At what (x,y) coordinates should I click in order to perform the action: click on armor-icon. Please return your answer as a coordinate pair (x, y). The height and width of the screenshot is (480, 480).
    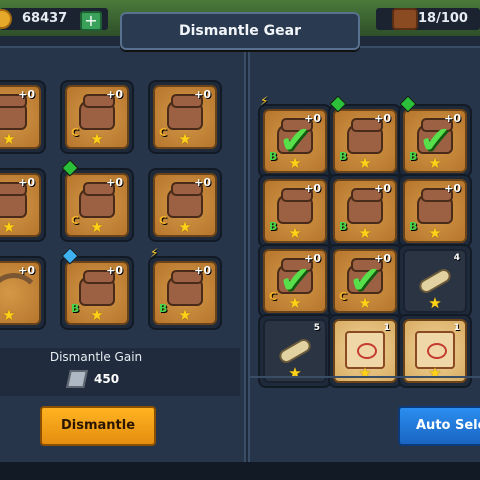
    Looking at the image, I should click on (13, 111).